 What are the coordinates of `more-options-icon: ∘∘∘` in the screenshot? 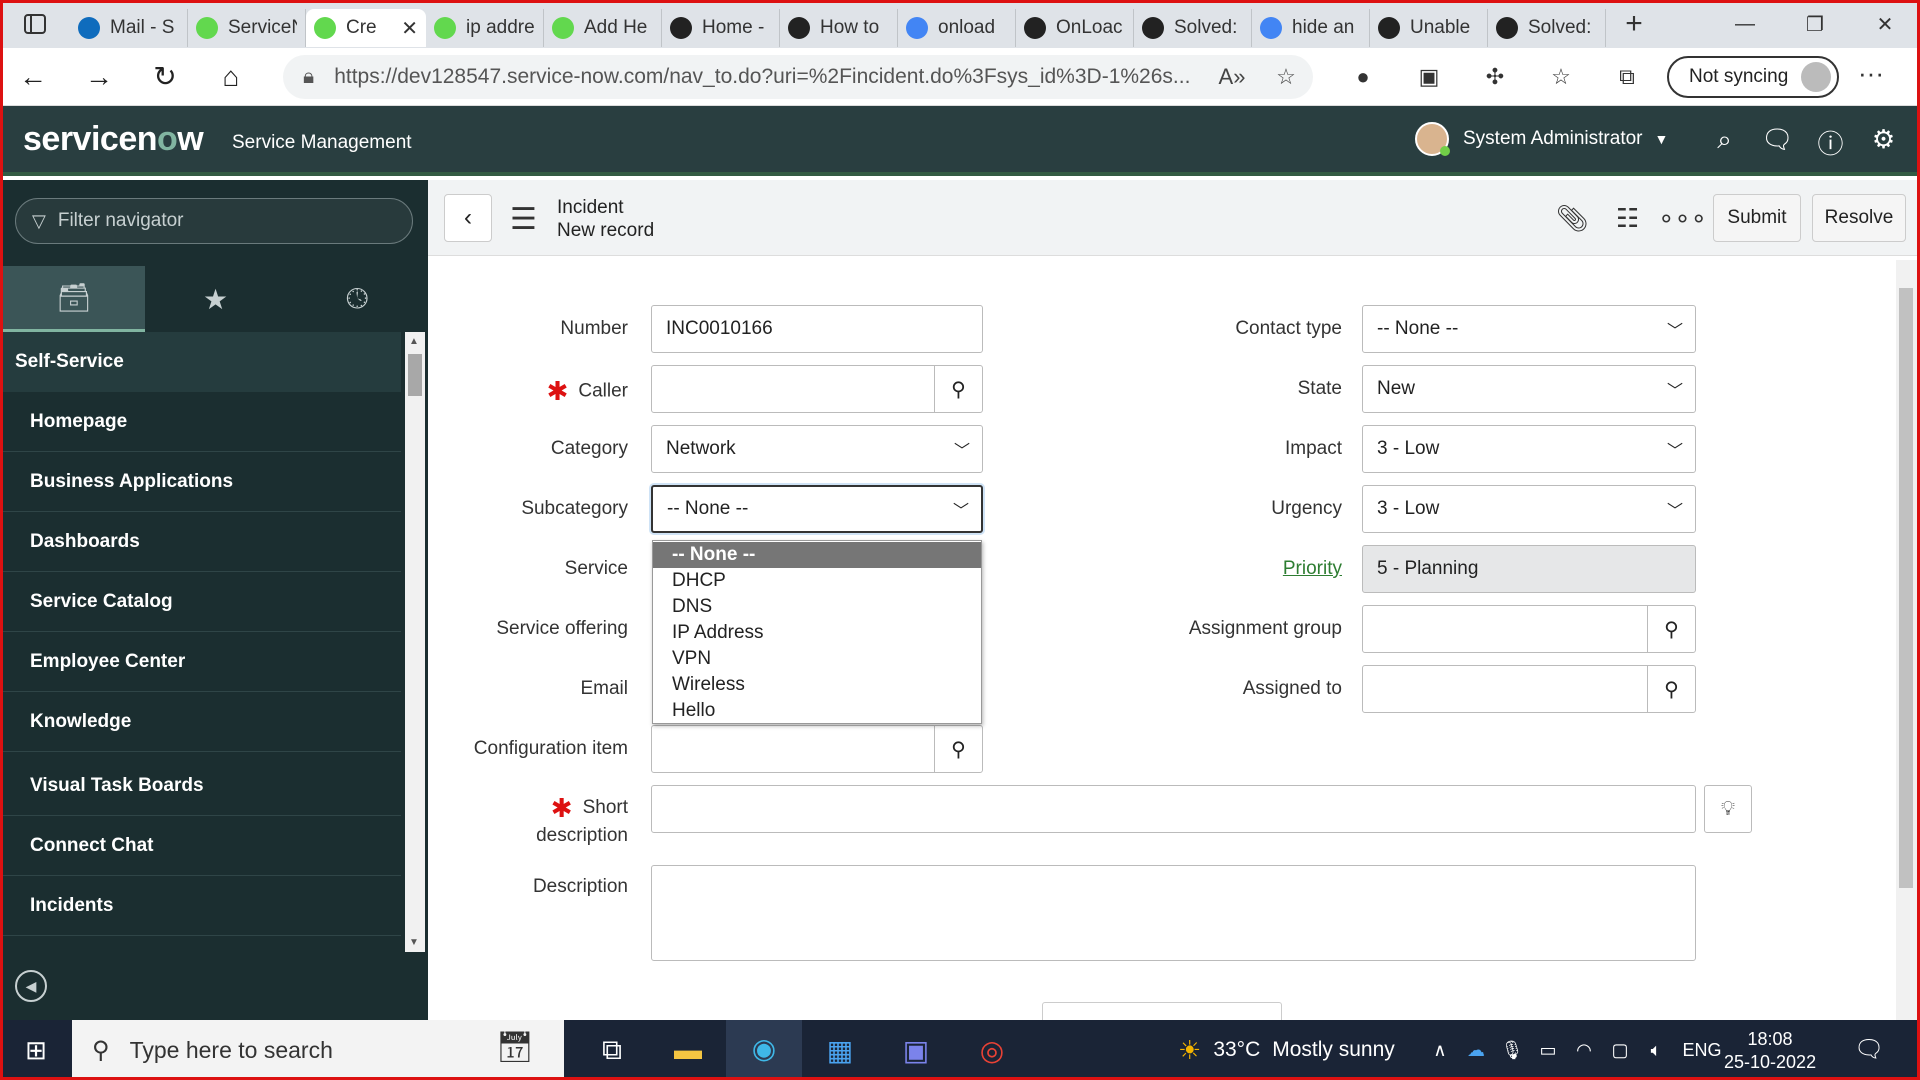 It's located at (1682, 218).